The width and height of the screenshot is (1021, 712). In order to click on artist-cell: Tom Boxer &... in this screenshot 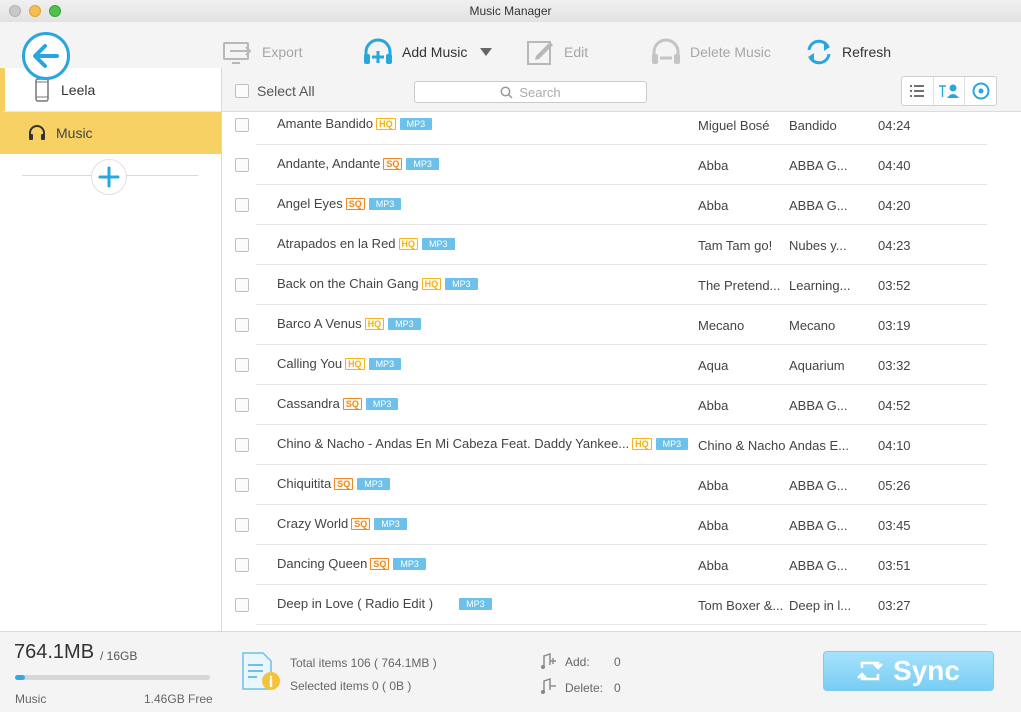, I will do `click(741, 605)`.